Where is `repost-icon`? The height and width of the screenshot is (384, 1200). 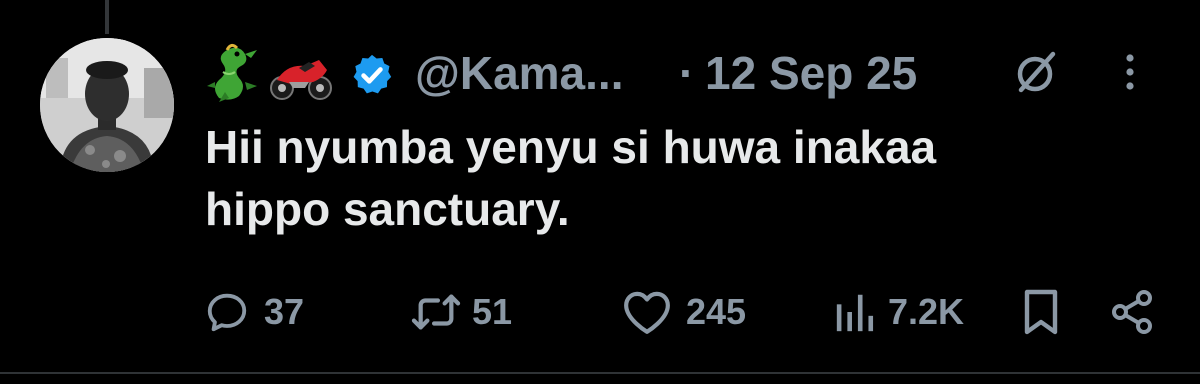
repost-icon is located at coordinates (436, 312).